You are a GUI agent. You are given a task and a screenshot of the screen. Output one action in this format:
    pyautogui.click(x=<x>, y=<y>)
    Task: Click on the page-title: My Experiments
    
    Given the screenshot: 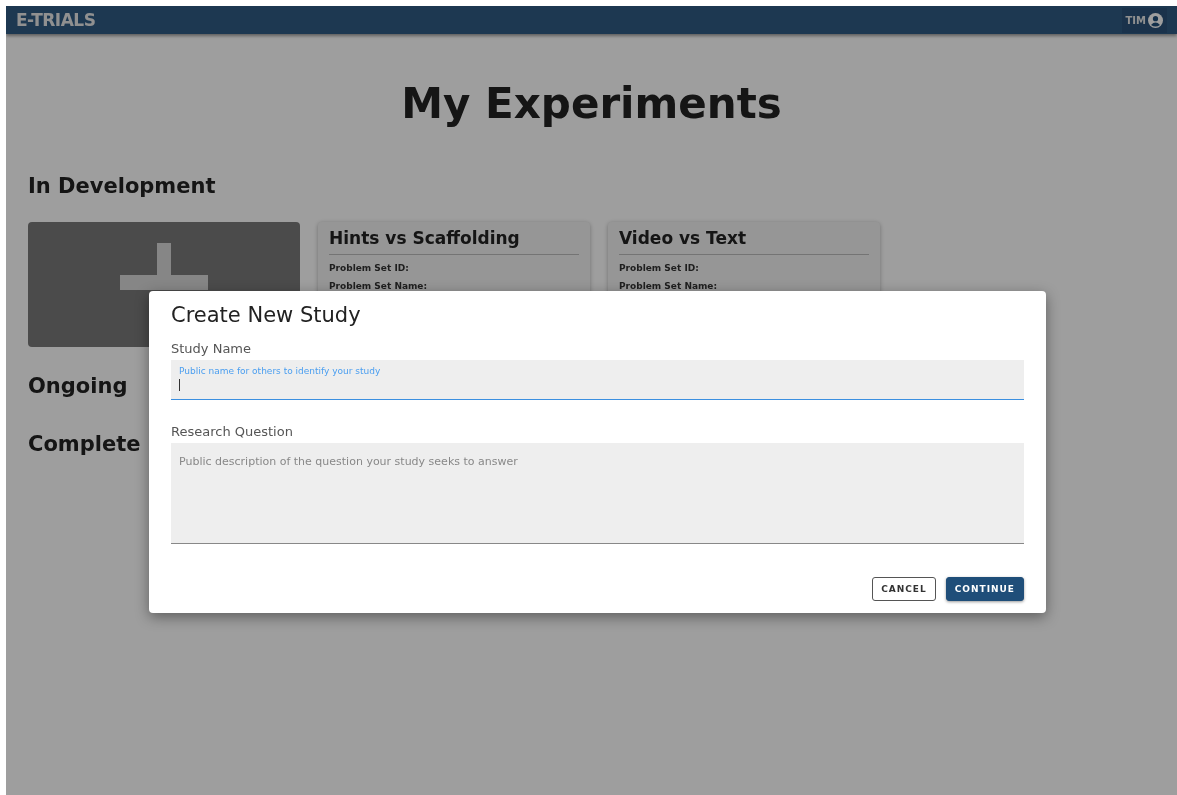 What is the action you would take?
    pyautogui.click(x=591, y=103)
    